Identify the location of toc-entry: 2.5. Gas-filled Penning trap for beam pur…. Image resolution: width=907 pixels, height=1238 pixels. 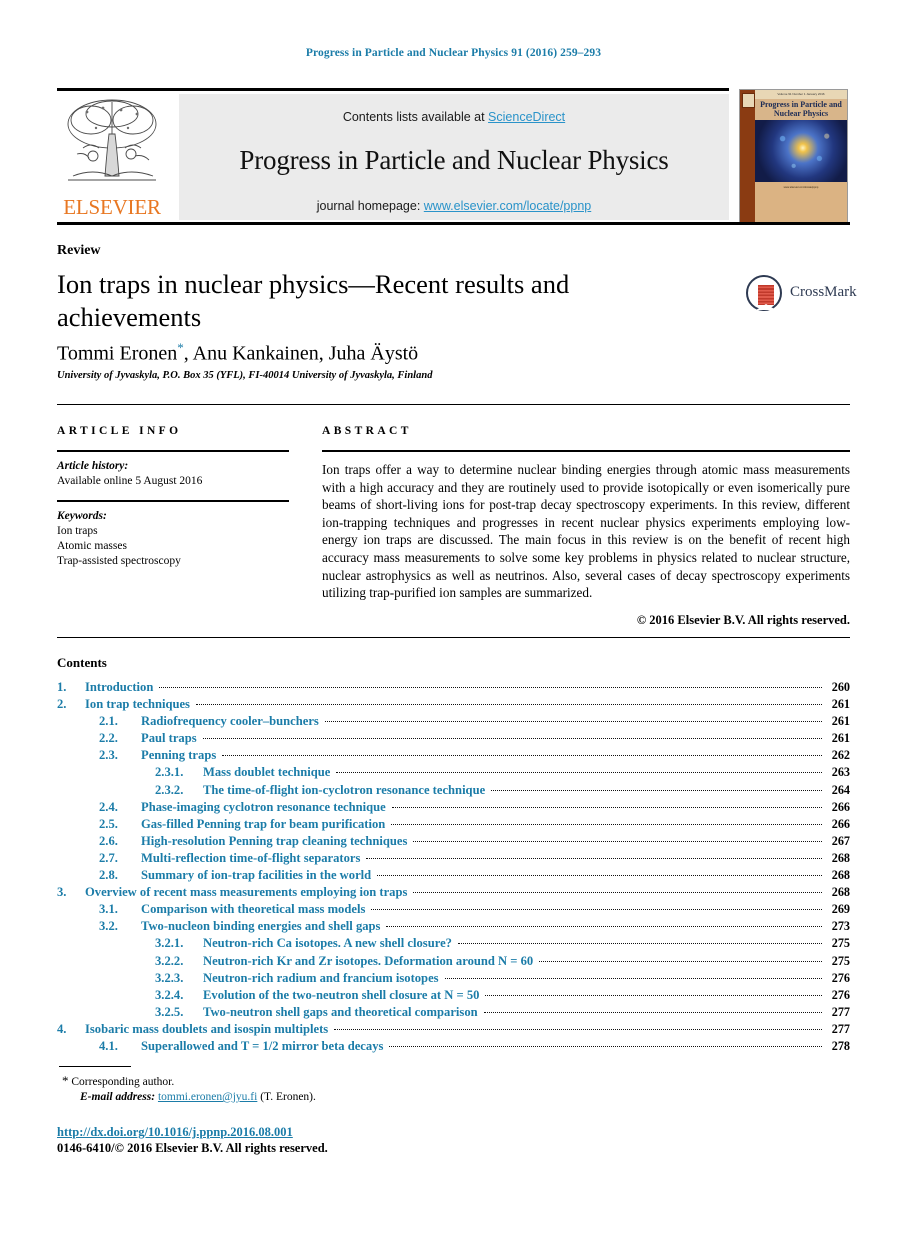
(453, 825).